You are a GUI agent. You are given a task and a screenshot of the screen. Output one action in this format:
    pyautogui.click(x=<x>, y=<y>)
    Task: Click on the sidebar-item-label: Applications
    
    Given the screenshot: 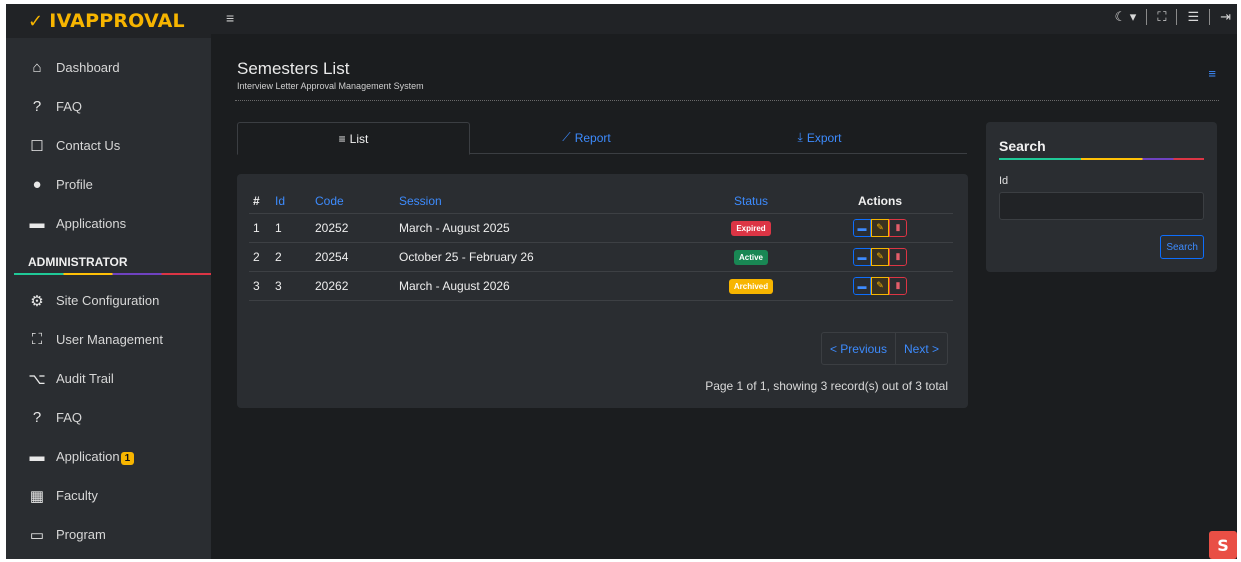 What is the action you would take?
    pyautogui.click(x=91, y=223)
    